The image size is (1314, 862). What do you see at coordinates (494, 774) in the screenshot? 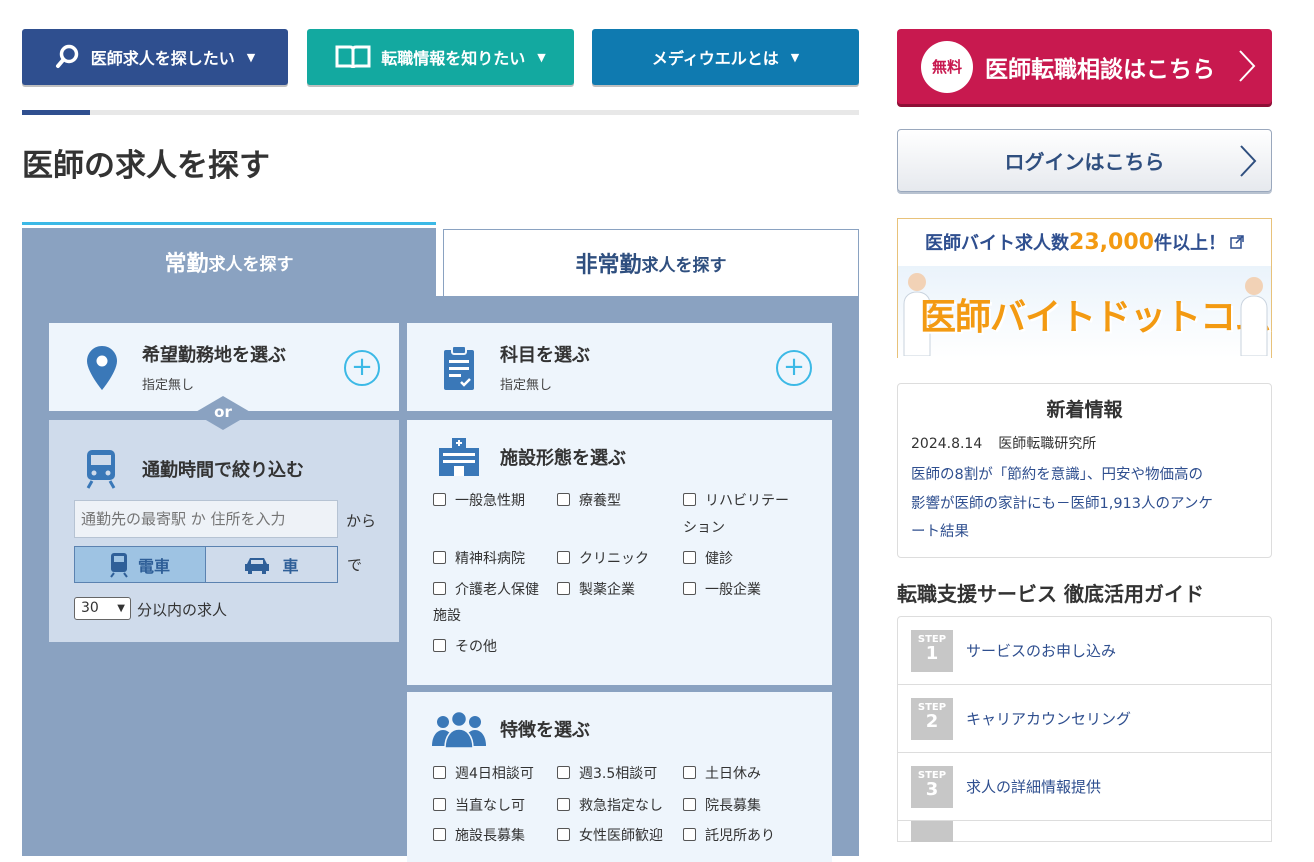
I see `feature-option-label: 週4日相談可` at bounding box center [494, 774].